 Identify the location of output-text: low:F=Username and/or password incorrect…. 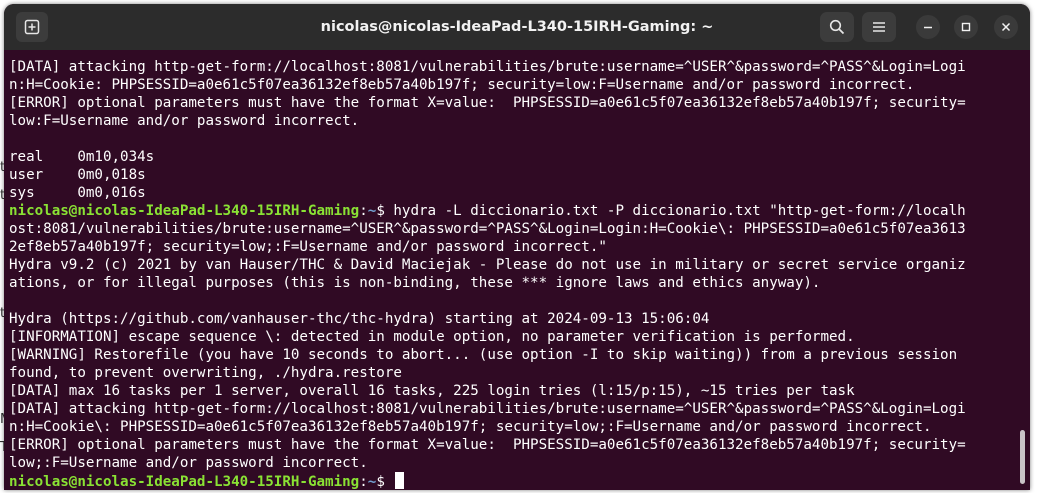
(184, 121).